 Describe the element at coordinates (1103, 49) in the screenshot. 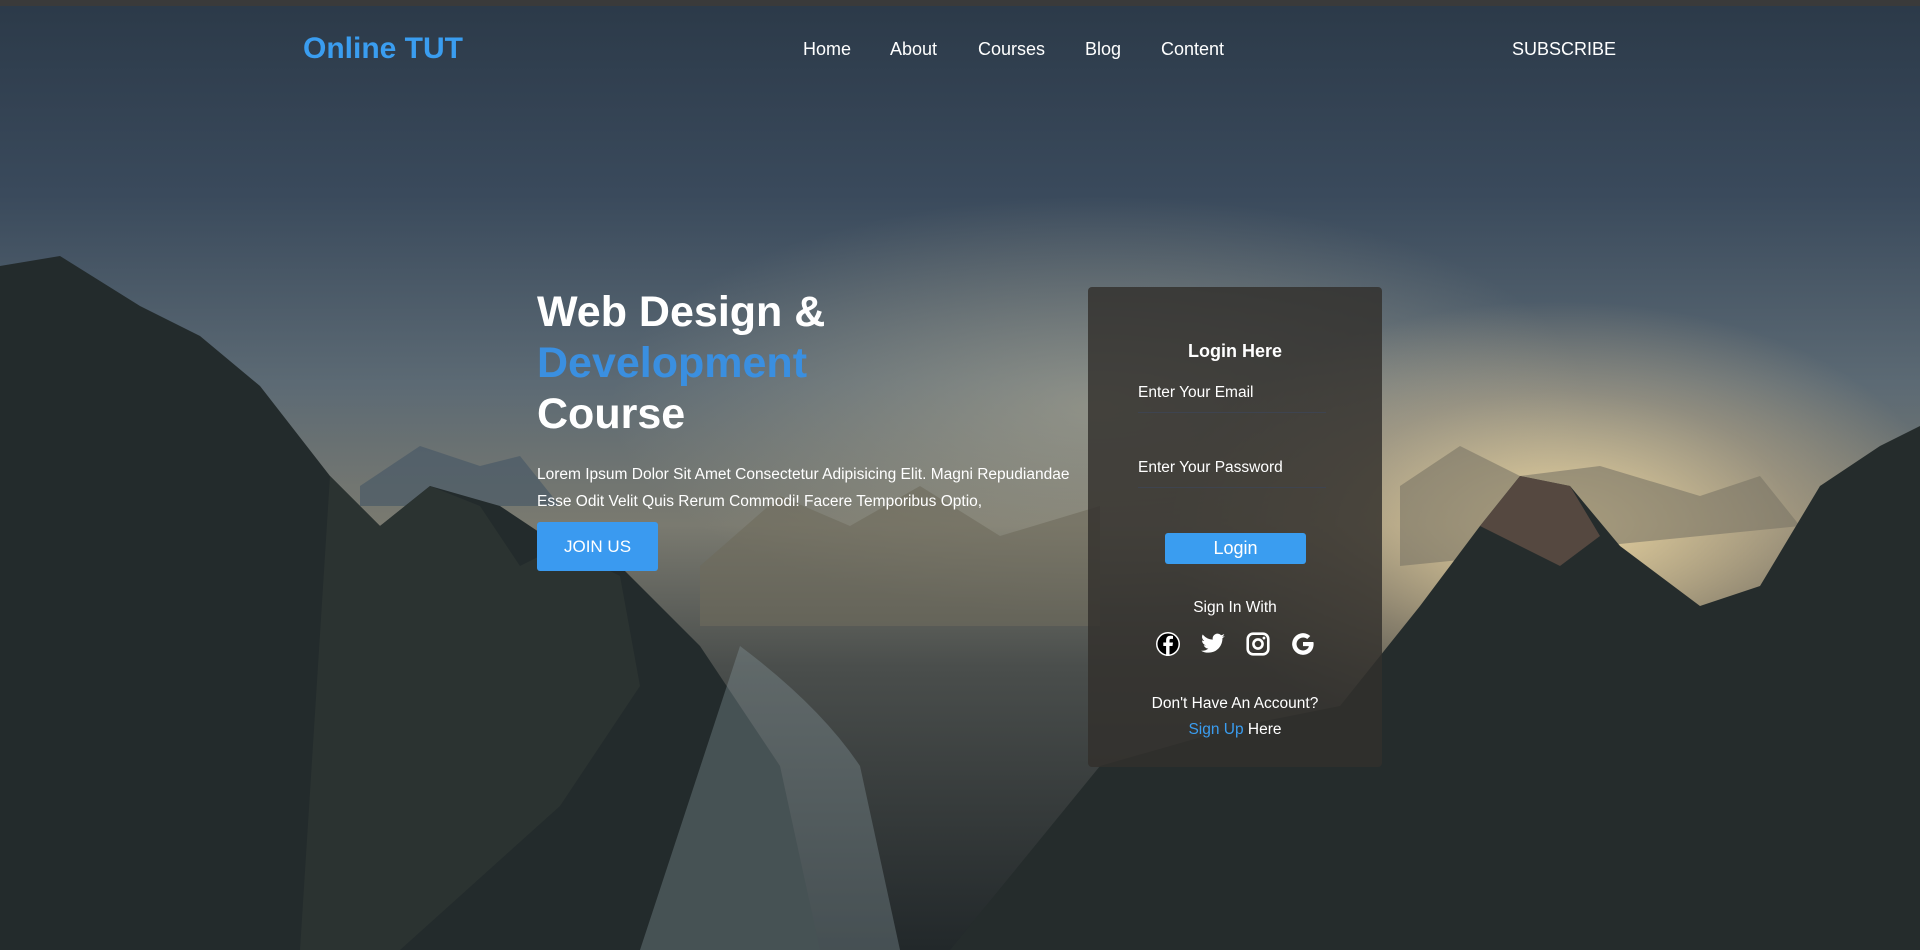

I see `nav-blog: Blog` at that location.